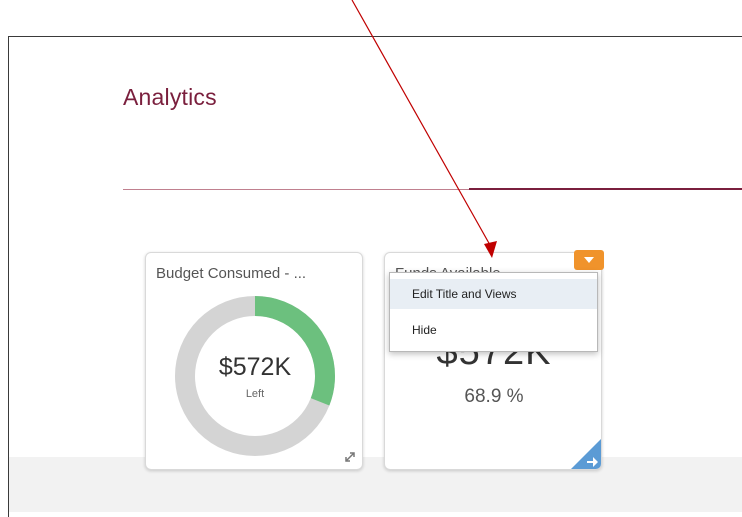 The width and height of the screenshot is (742, 517). What do you see at coordinates (493, 294) in the screenshot?
I see `menu-item-edit-title-and-views: Edit Title and Views` at bounding box center [493, 294].